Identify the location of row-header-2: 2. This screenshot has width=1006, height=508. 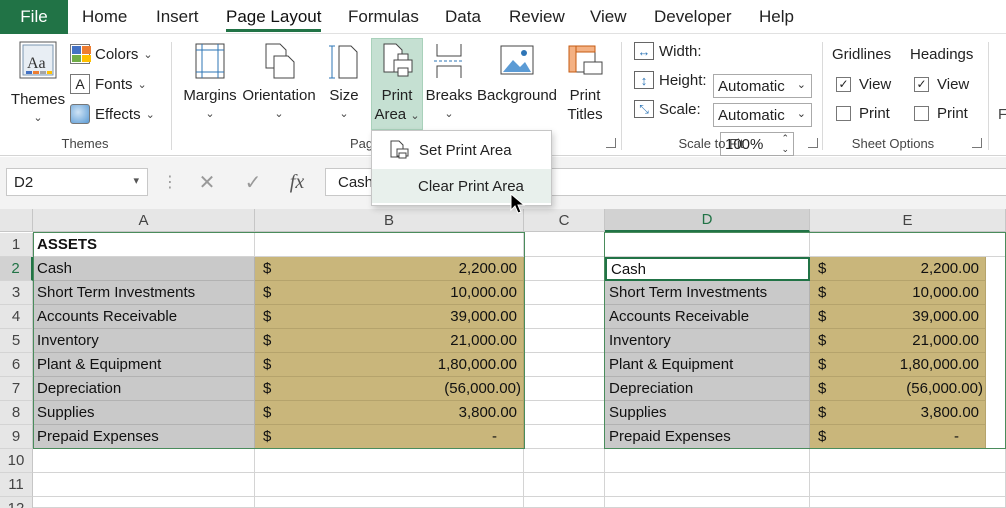
(16, 269).